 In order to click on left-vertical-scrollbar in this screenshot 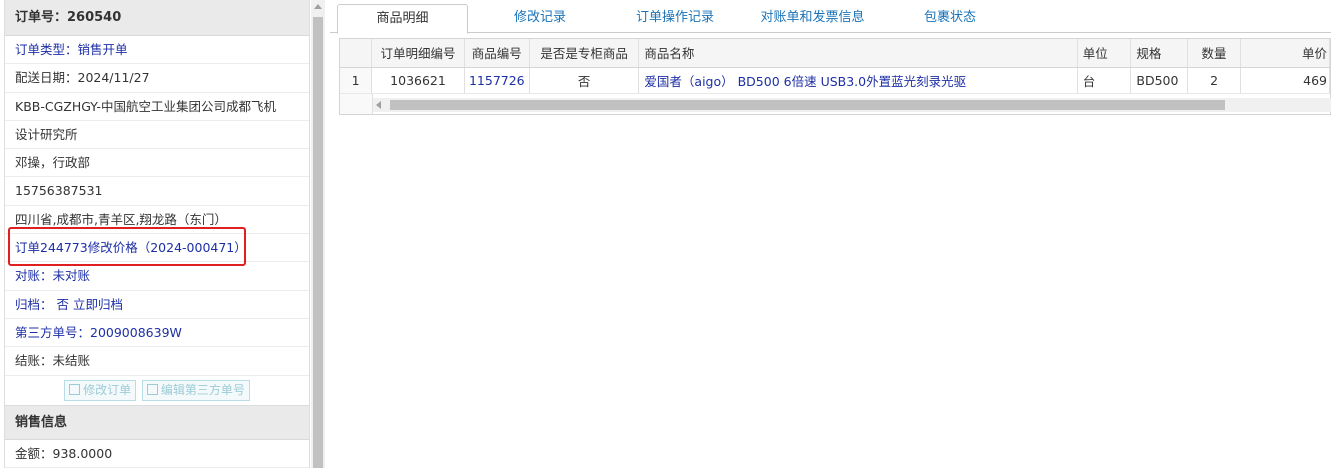, I will do `click(318, 234)`.